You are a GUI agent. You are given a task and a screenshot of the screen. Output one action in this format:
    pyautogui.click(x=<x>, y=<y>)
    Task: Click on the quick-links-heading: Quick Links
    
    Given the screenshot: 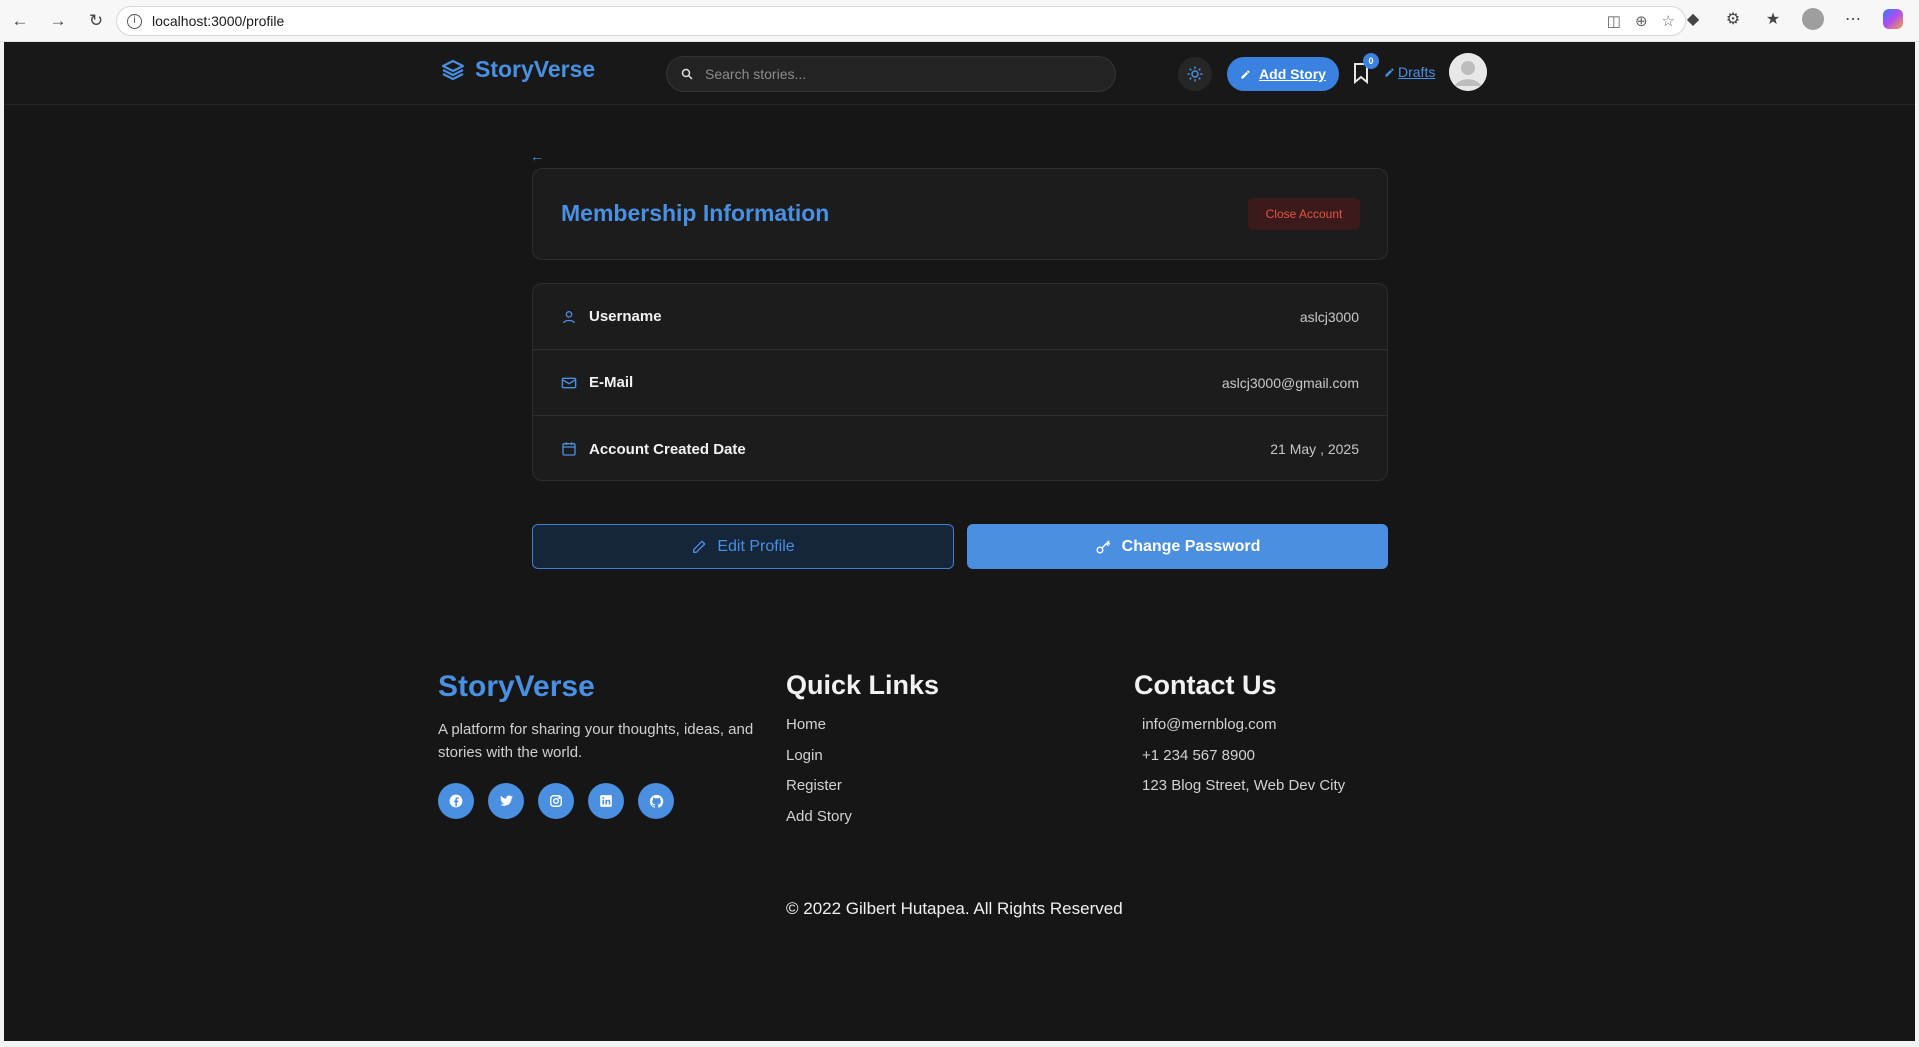 What is the action you would take?
    pyautogui.click(x=863, y=685)
    